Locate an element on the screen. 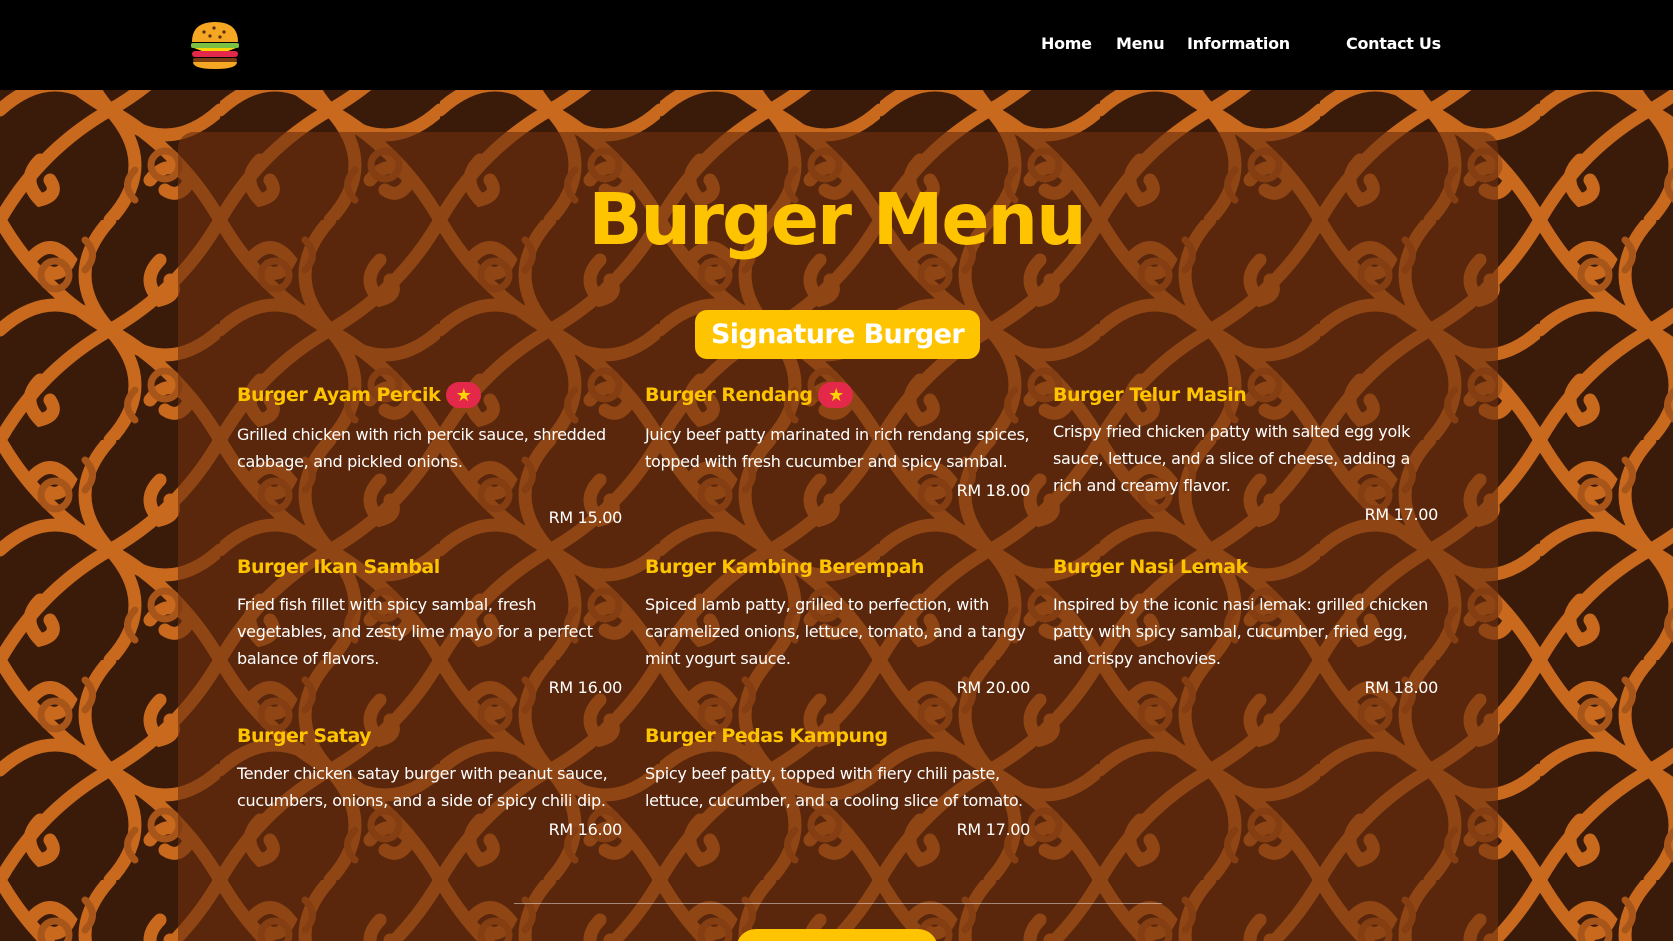 This screenshot has height=941, width=1673. menu-item-name-row: Burger Nasi Lemak is located at coordinates (1245, 567).